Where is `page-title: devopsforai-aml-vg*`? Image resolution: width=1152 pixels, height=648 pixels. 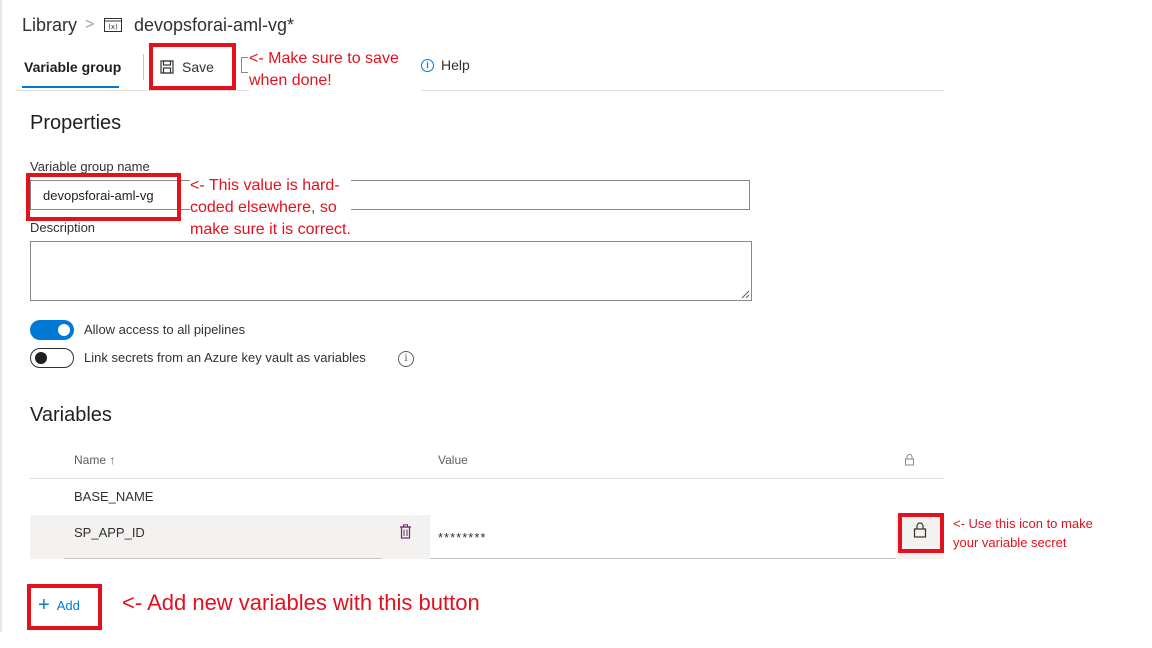 page-title: devopsforai-aml-vg* is located at coordinates (214, 25).